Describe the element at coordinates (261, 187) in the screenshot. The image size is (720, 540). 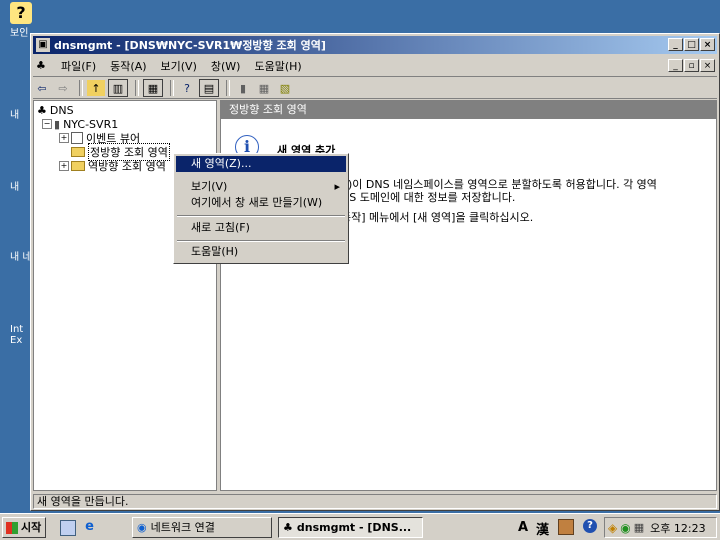
I see `context-menu-view: 보기(V) ▸` at that location.